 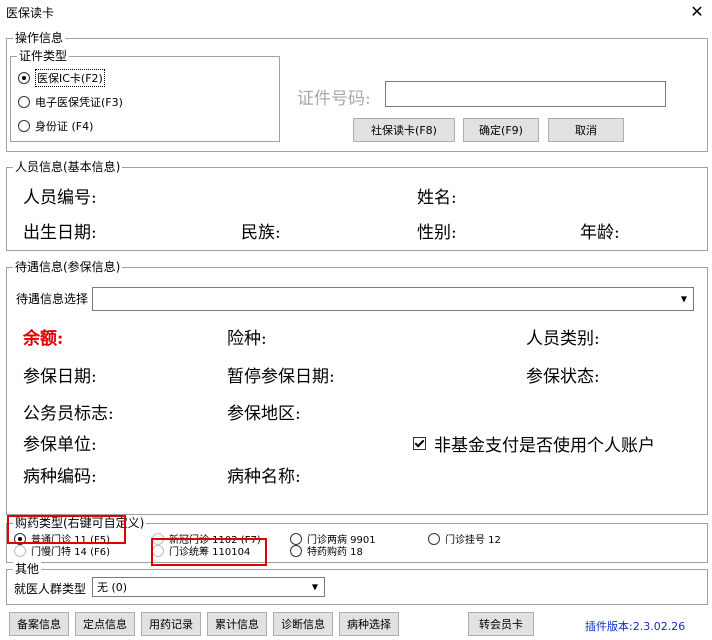 What do you see at coordinates (586, 130) in the screenshot?
I see `cancel-button: 取消` at bounding box center [586, 130].